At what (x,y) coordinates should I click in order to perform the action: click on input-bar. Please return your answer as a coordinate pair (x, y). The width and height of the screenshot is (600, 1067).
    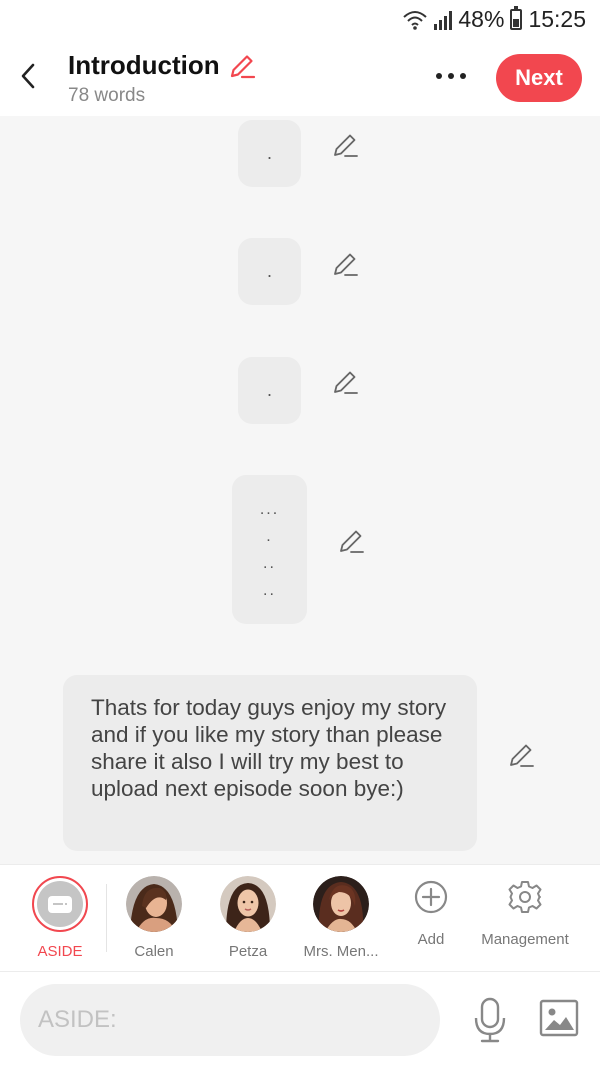
    Looking at the image, I should click on (300, 1019).